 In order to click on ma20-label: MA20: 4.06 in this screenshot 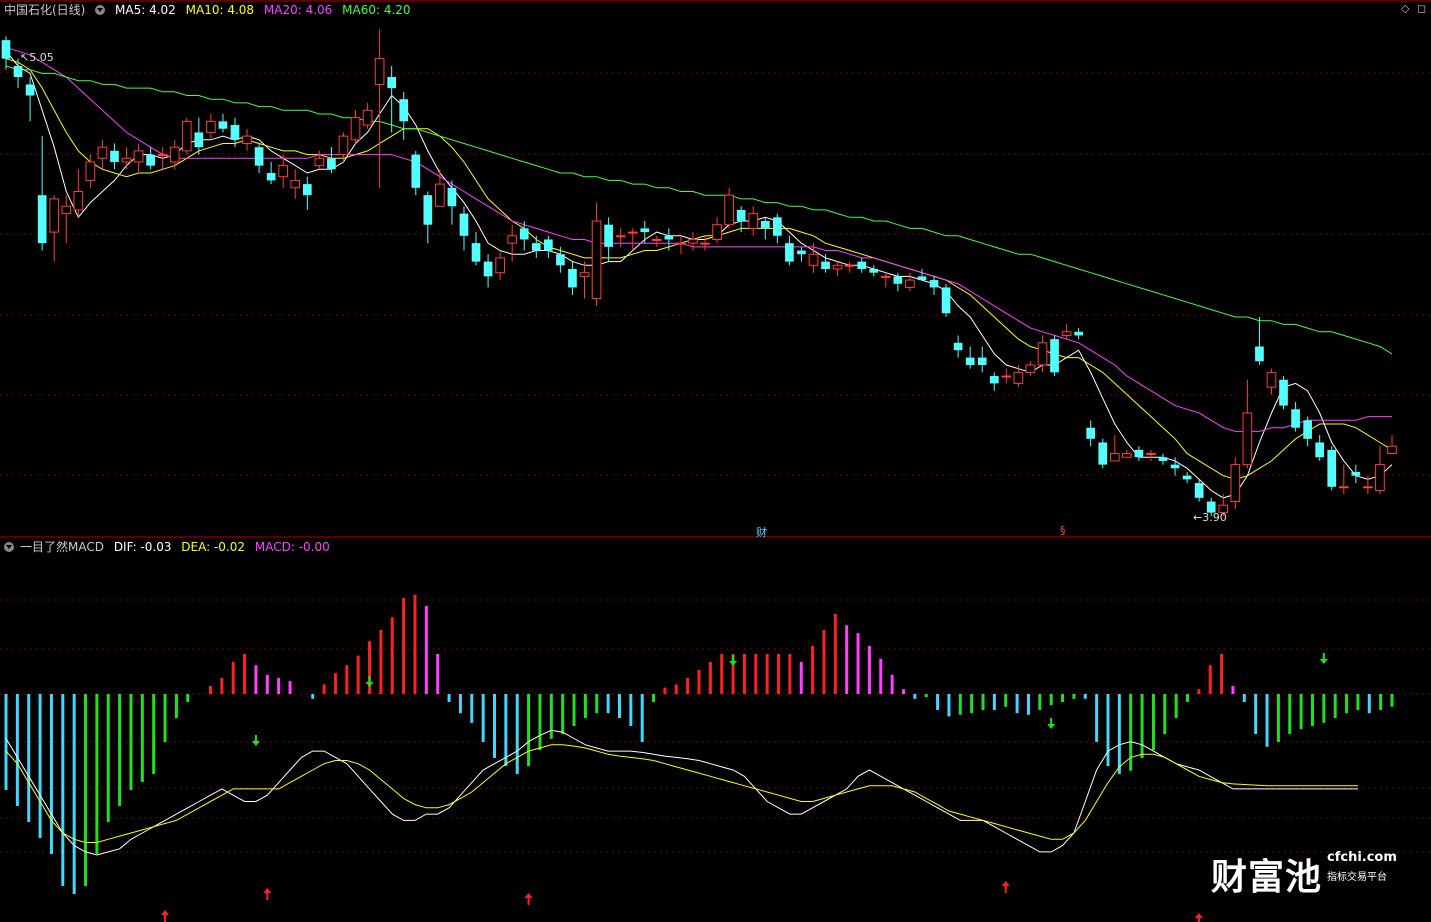, I will do `click(298, 10)`.